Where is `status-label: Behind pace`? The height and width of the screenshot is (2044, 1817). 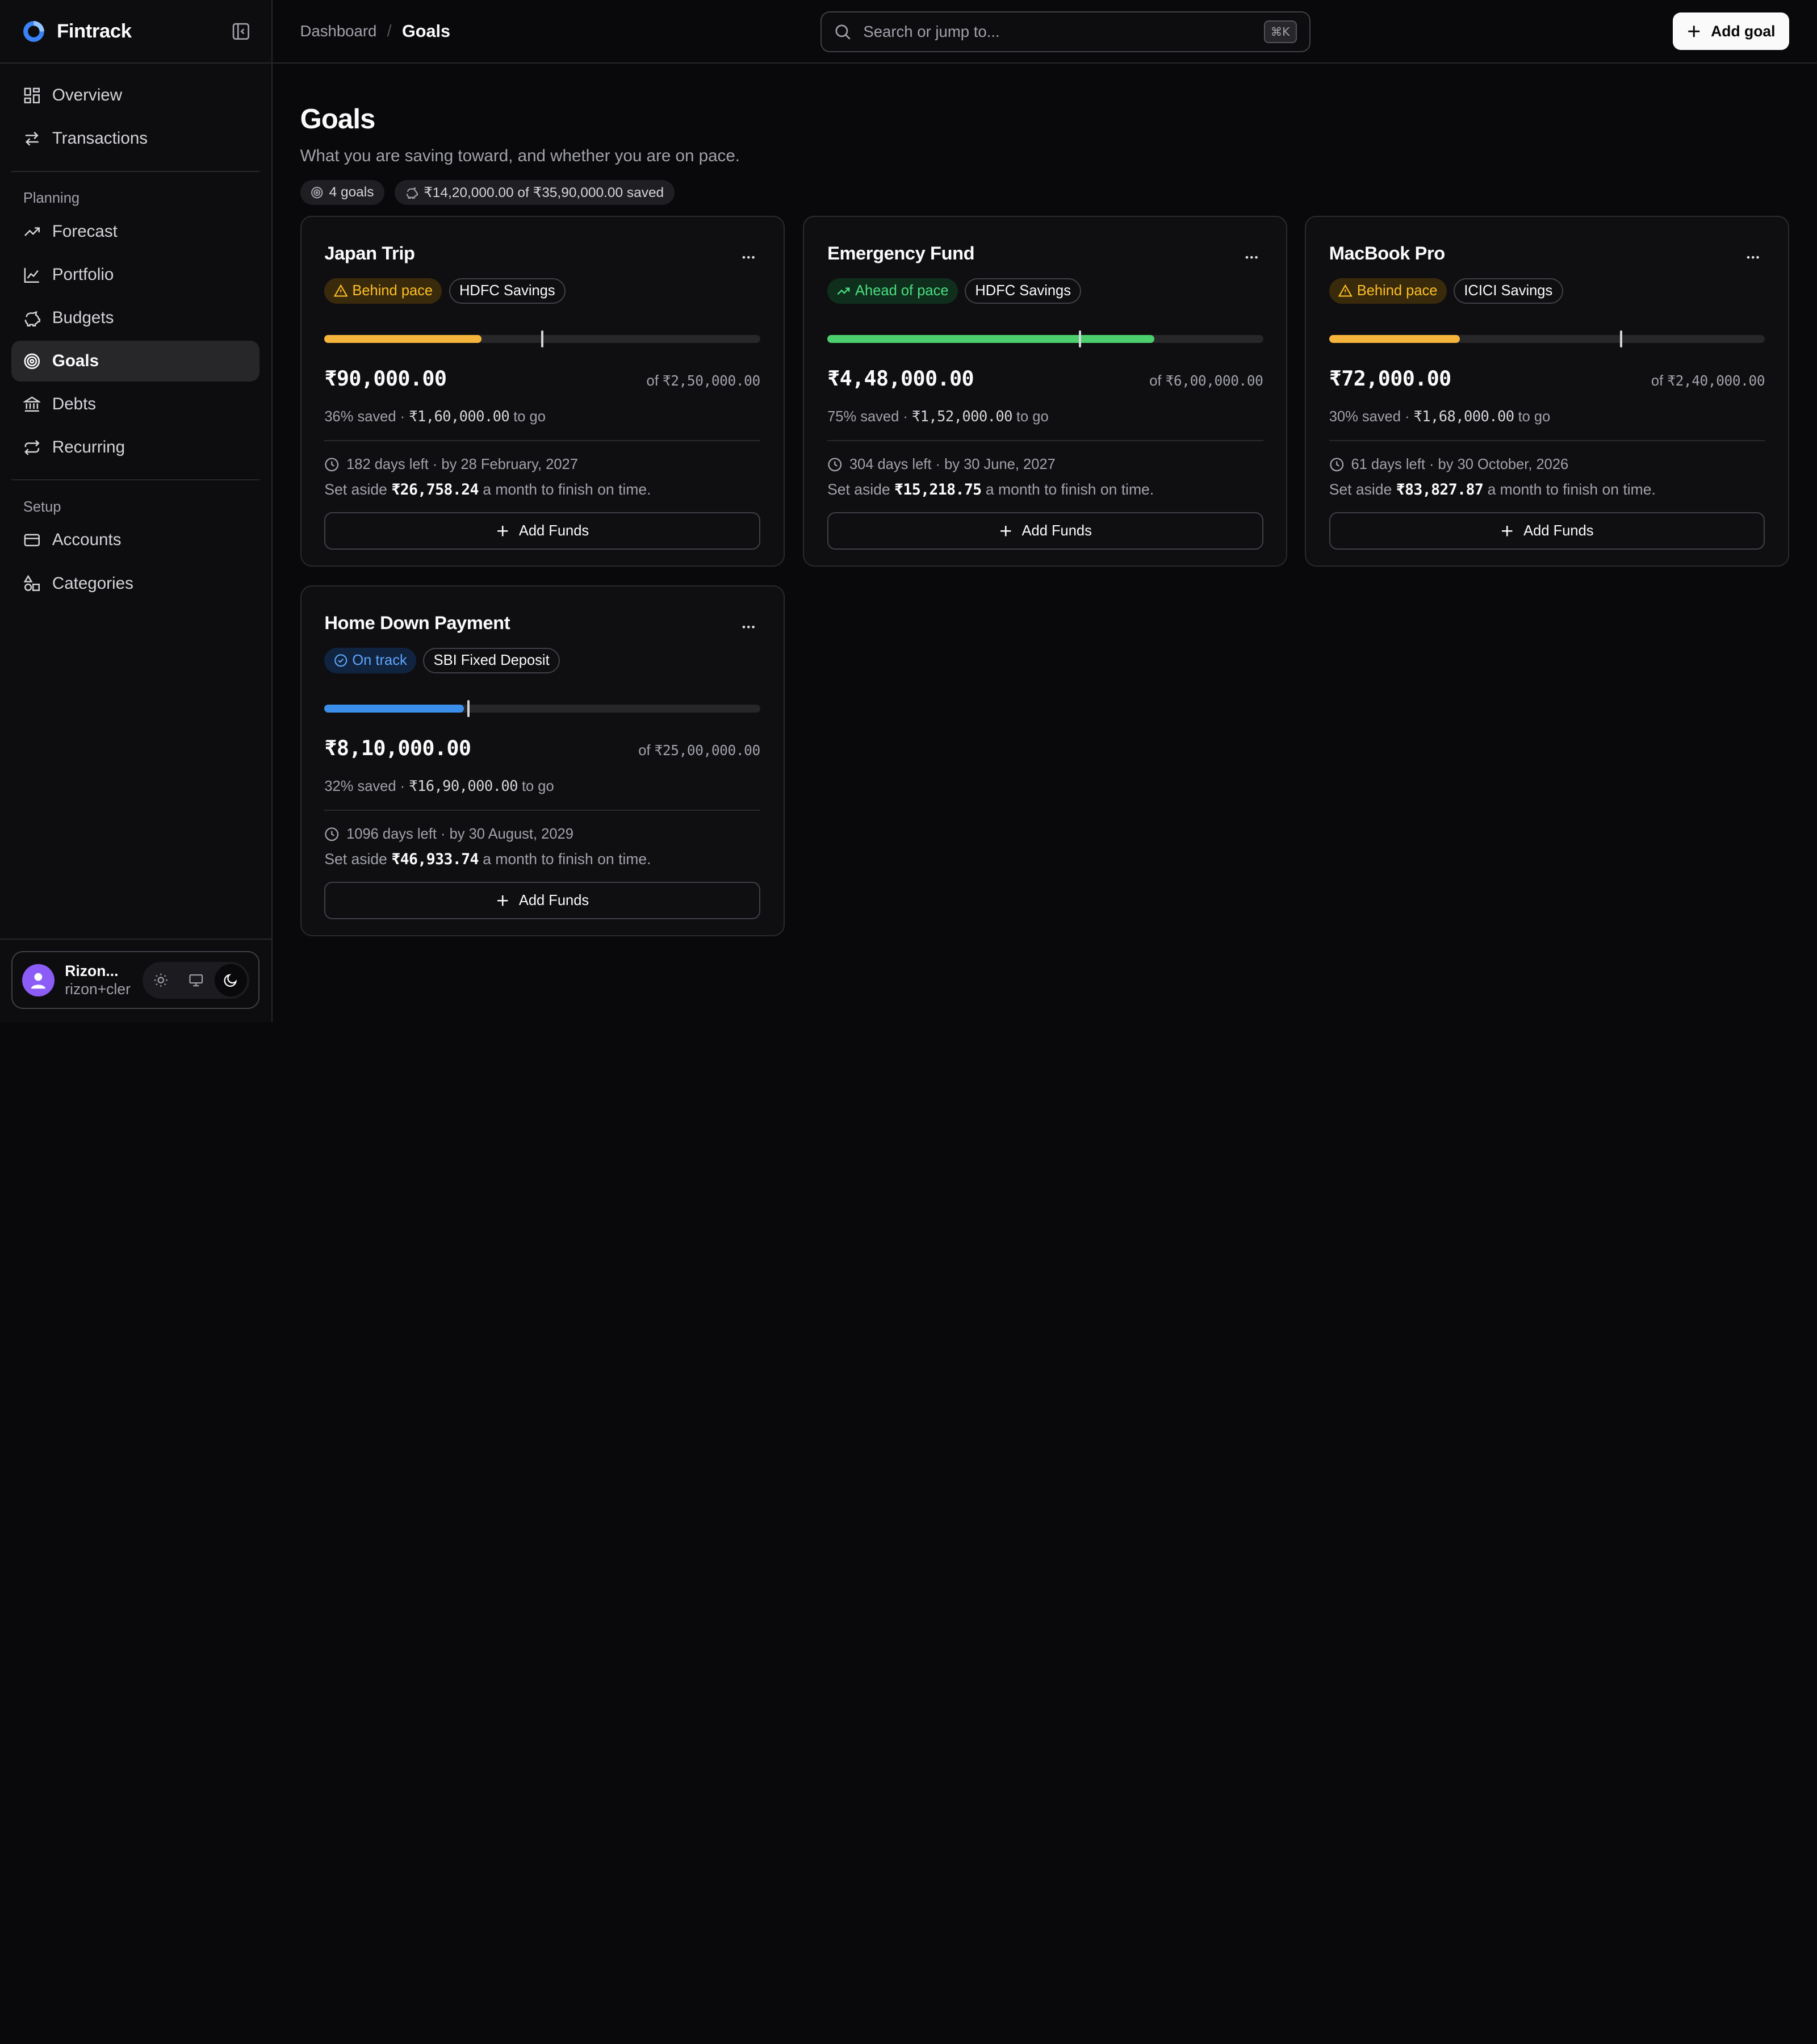 status-label: Behind pace is located at coordinates (1397, 290).